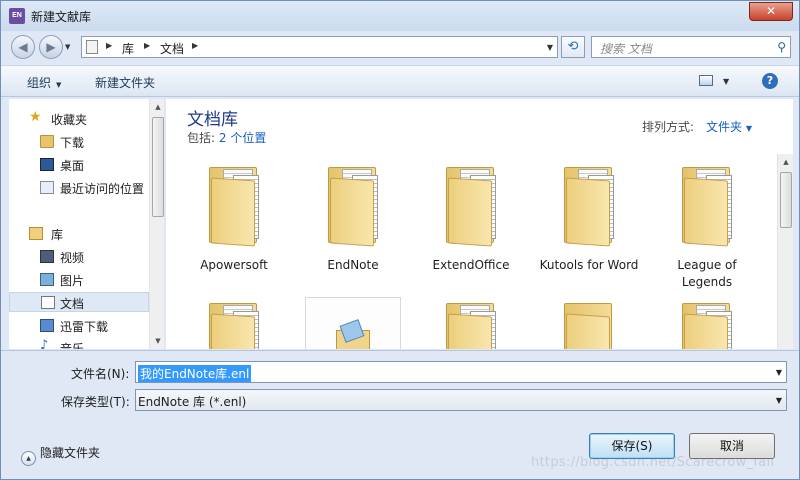 The height and width of the screenshot is (480, 800). I want to click on documents-icon, so click(48, 302).